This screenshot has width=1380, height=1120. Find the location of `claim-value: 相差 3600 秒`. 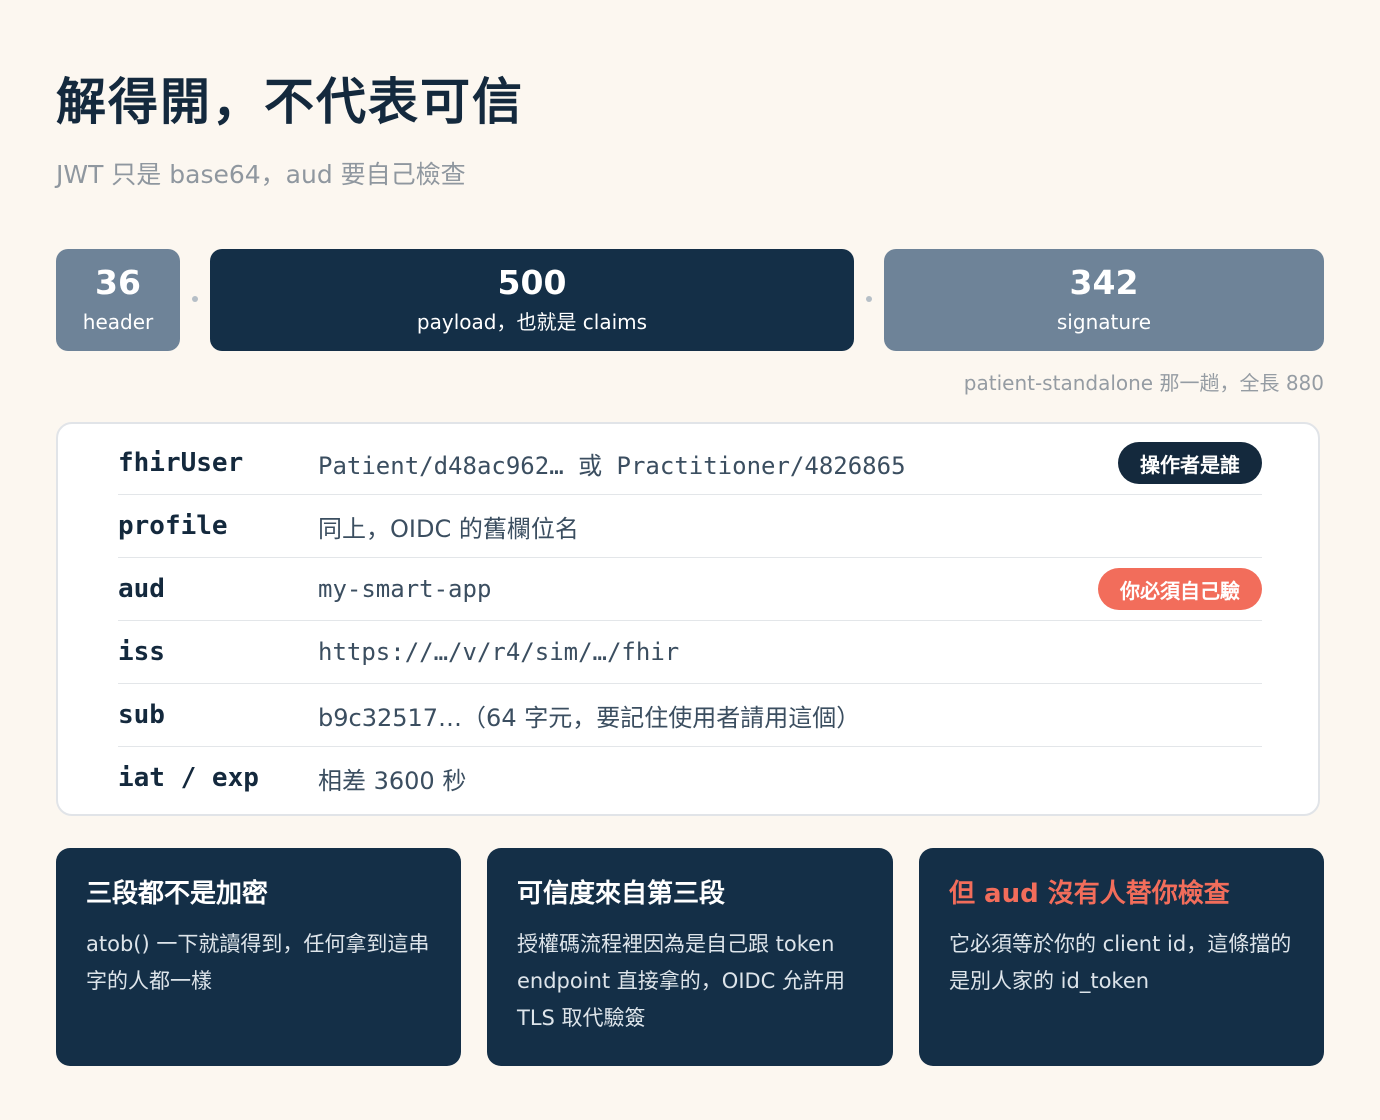

claim-value: 相差 3600 秒 is located at coordinates (392, 780).